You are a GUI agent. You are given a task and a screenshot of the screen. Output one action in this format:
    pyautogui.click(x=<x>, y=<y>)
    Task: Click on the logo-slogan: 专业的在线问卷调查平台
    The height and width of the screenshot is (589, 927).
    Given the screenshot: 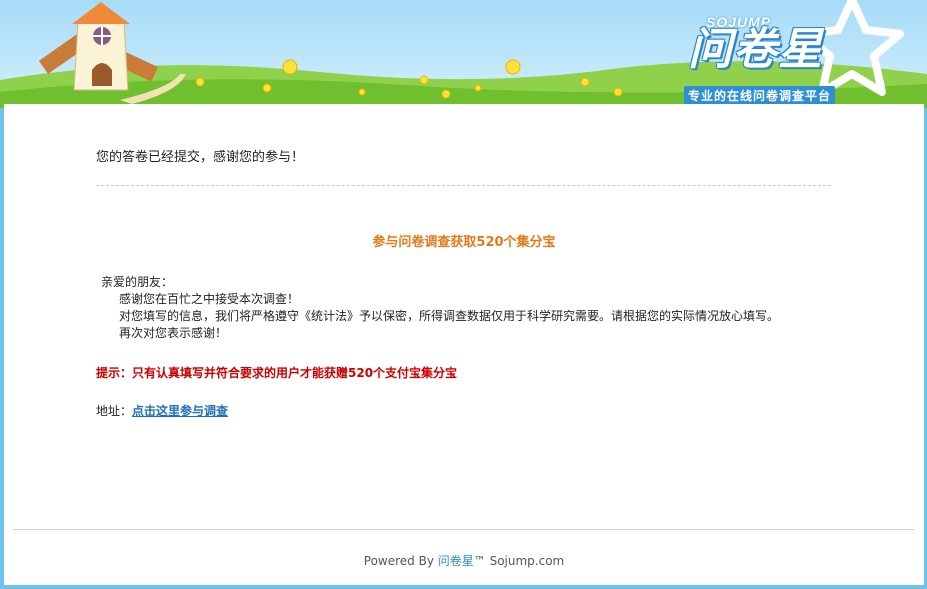 What is the action you would take?
    pyautogui.click(x=760, y=96)
    